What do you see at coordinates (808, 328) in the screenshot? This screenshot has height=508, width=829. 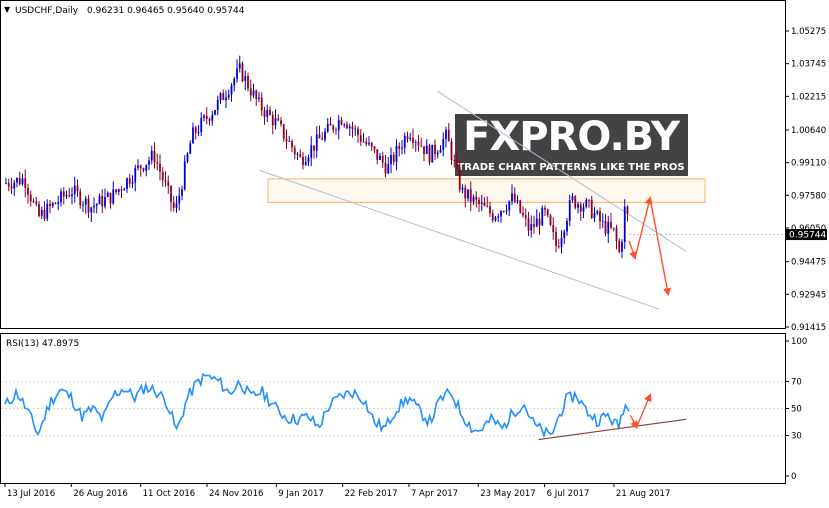 I see `price-tick-label: 0.91415` at bounding box center [808, 328].